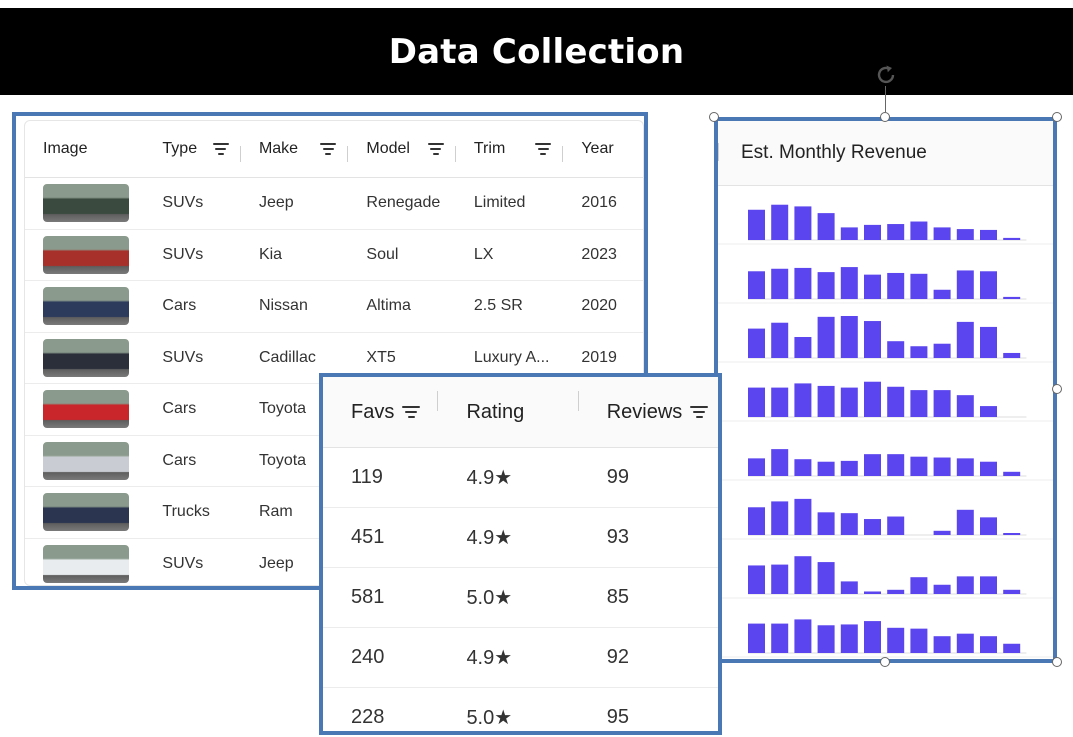 The height and width of the screenshot is (737, 1073). What do you see at coordinates (179, 409) in the screenshot?
I see `cell-text: Cars` at bounding box center [179, 409].